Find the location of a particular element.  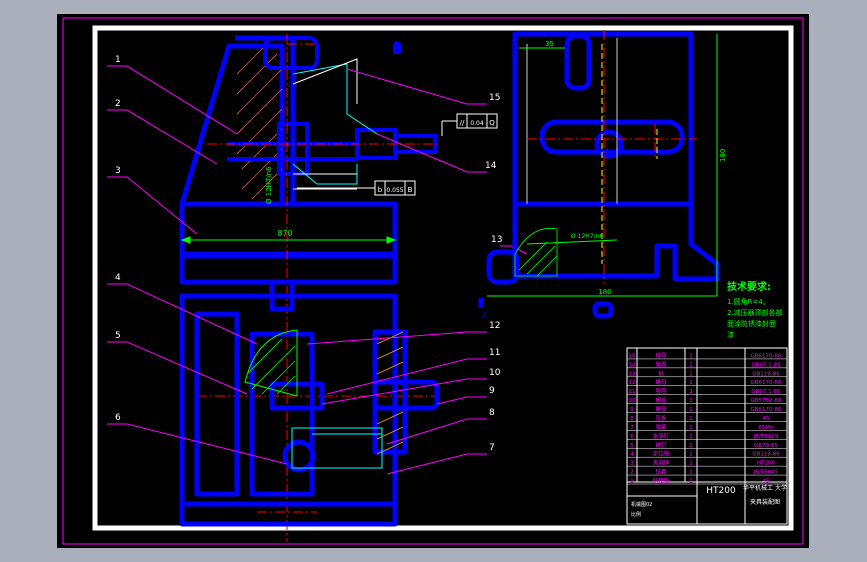

parts-cell: JB/T8045 is located at coordinates (766, 473).